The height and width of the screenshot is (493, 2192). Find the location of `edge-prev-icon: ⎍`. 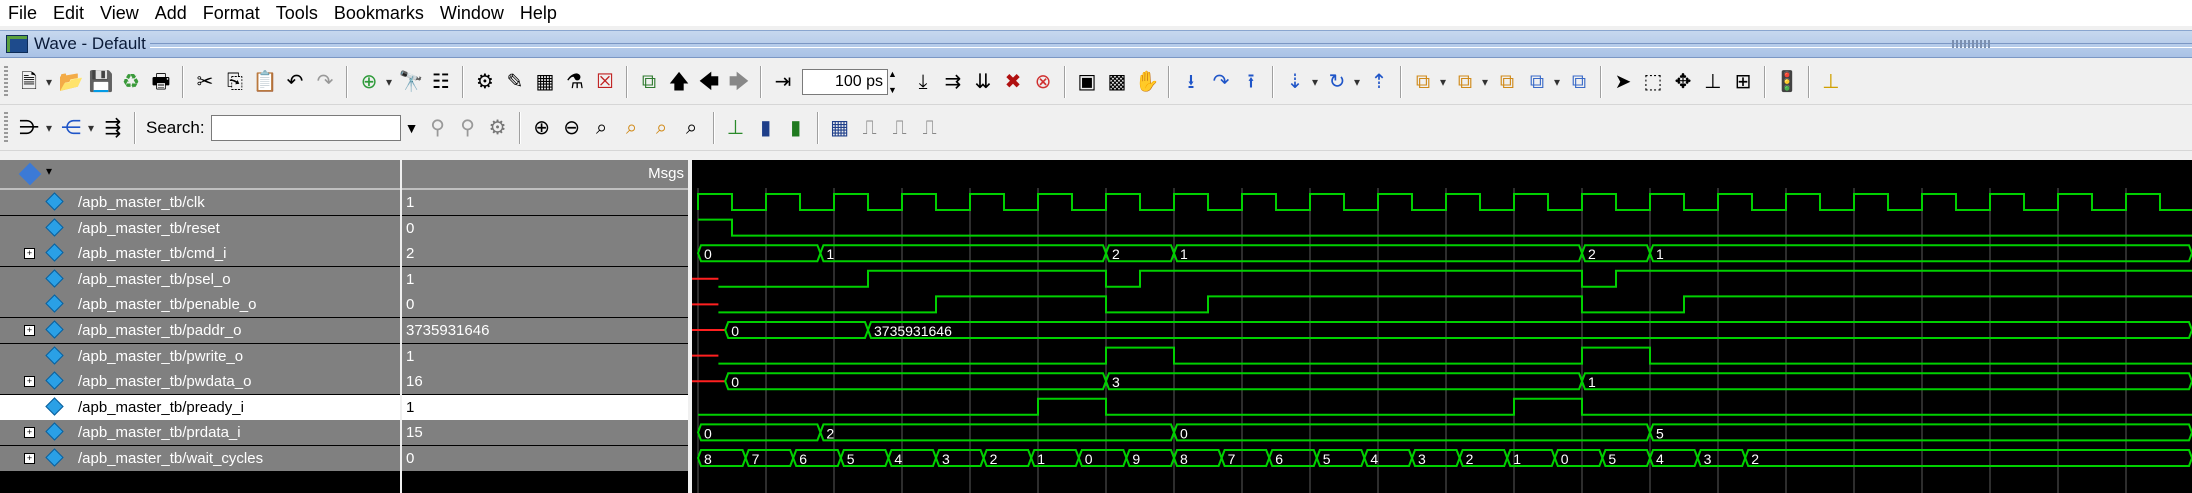

edge-prev-icon: ⎍ is located at coordinates (870, 128).